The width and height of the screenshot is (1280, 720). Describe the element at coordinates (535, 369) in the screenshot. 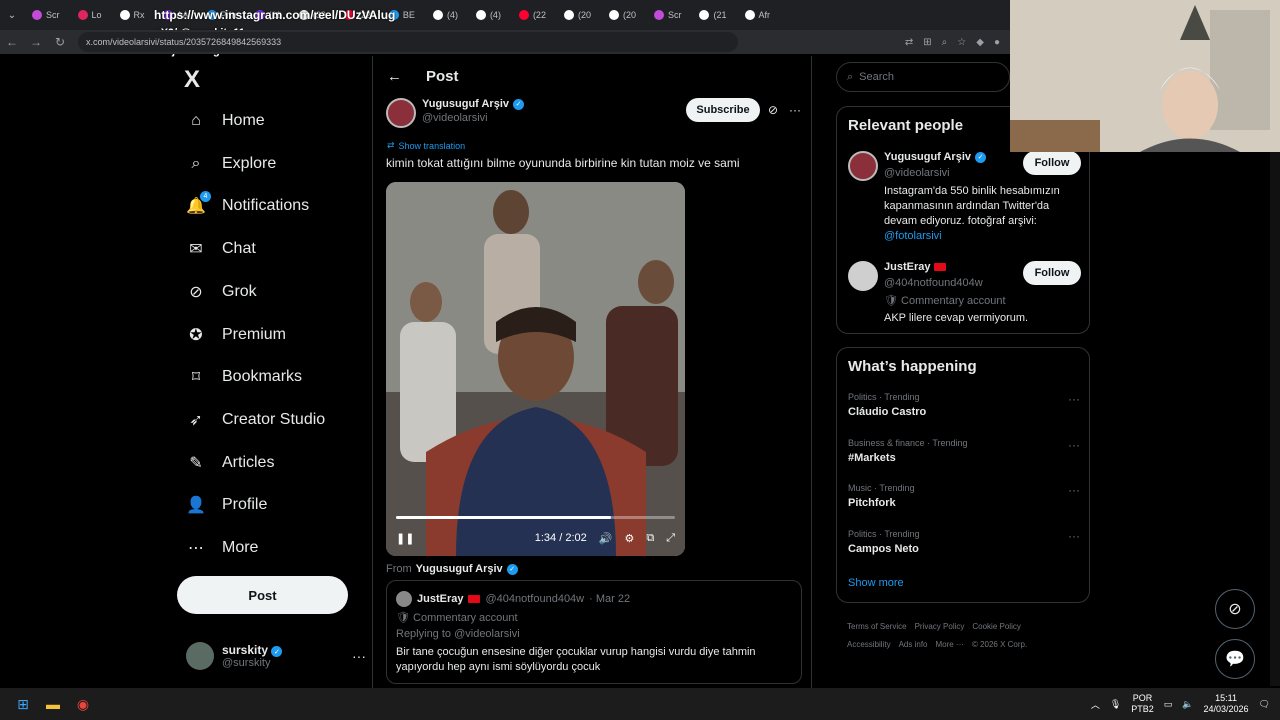

I see `video-player: ❚❚ 1:34 / 2:02 🔊 ⚙ ⧉ ⤢` at that location.